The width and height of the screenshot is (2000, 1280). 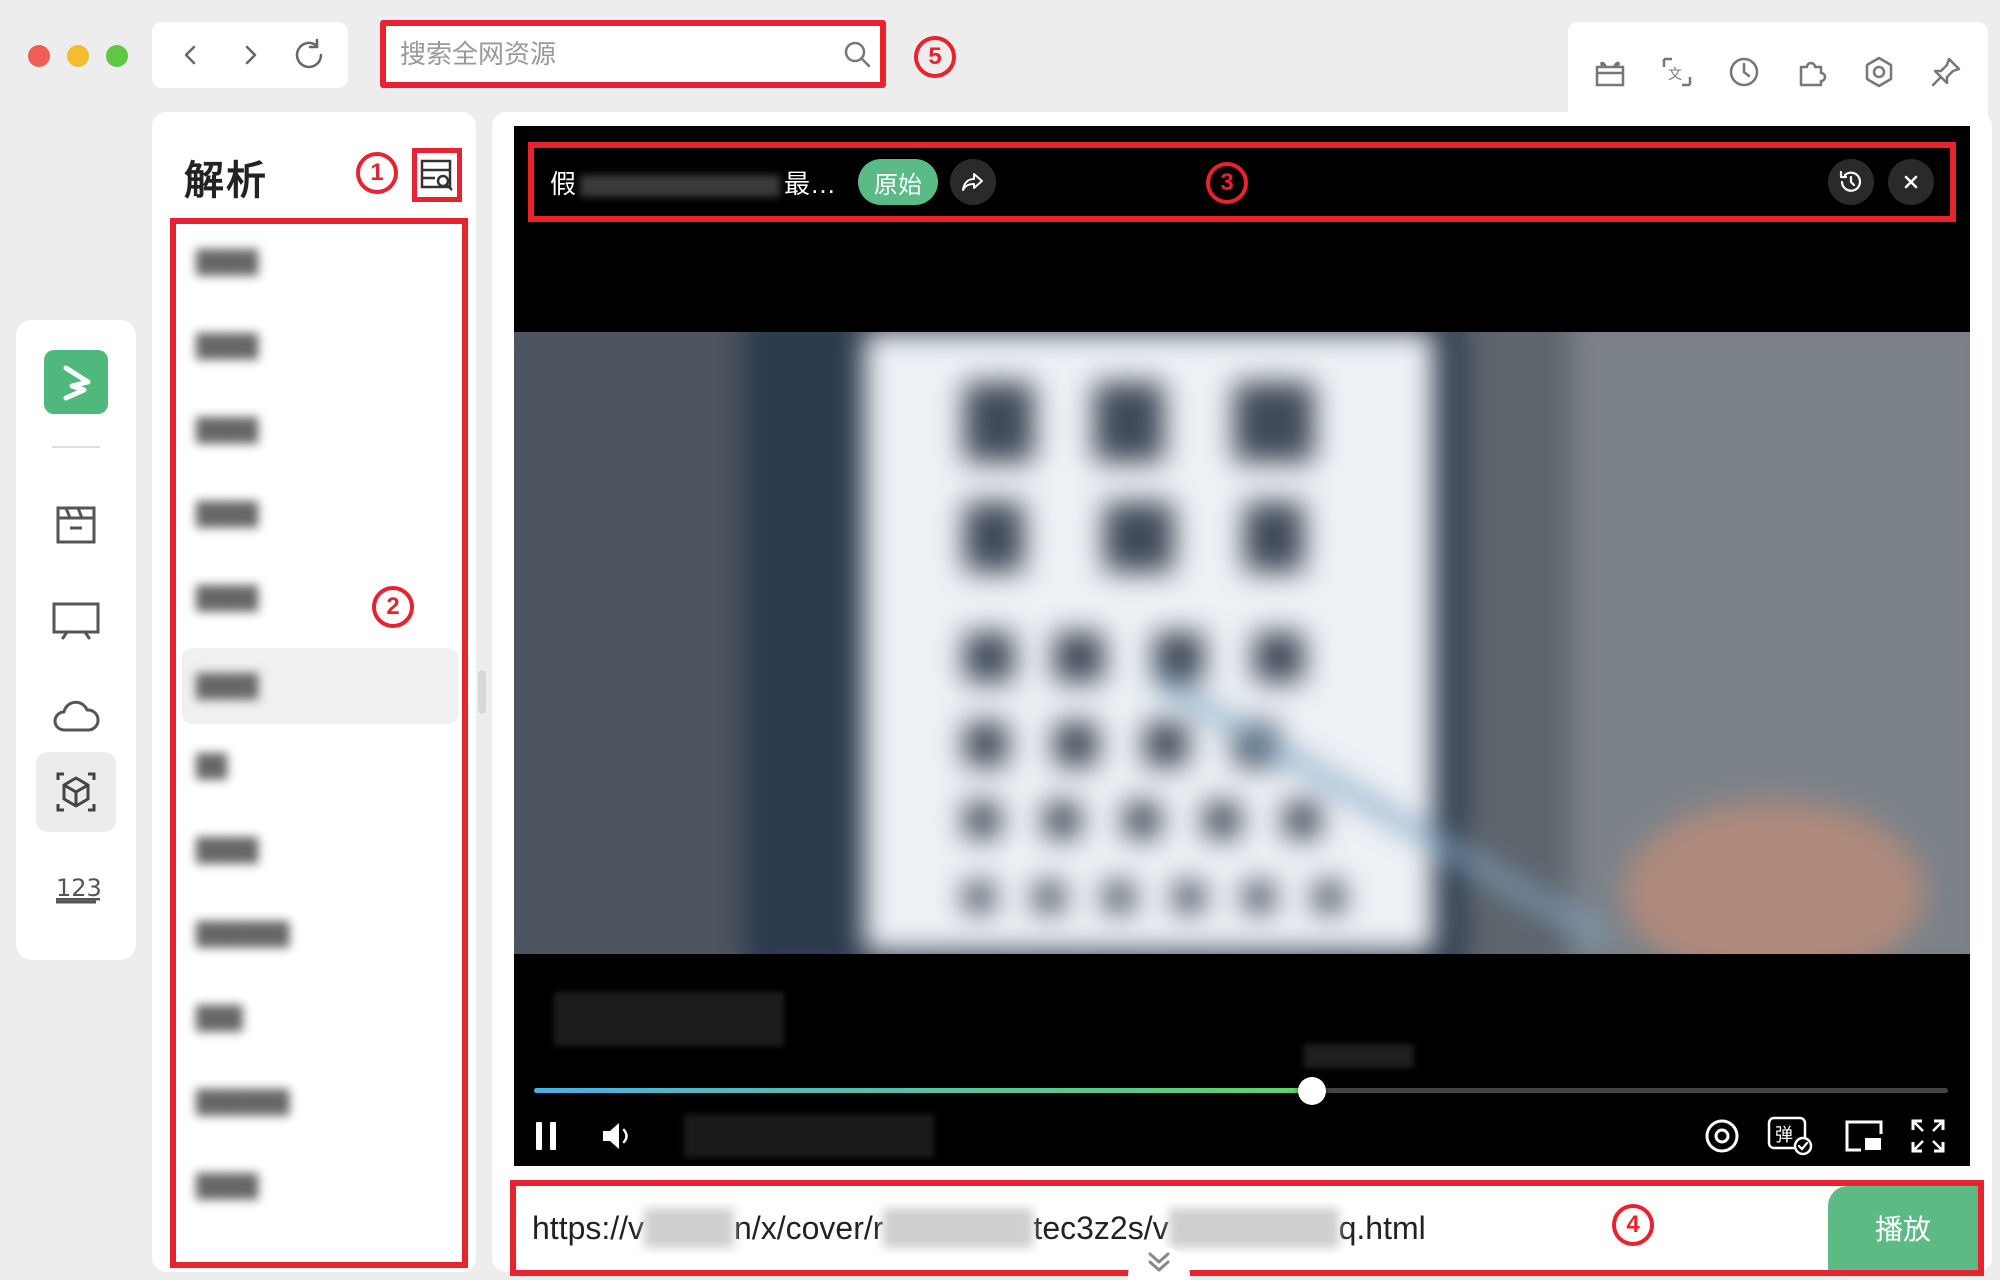 I want to click on rail-item-tv, so click(x=76, y=620).